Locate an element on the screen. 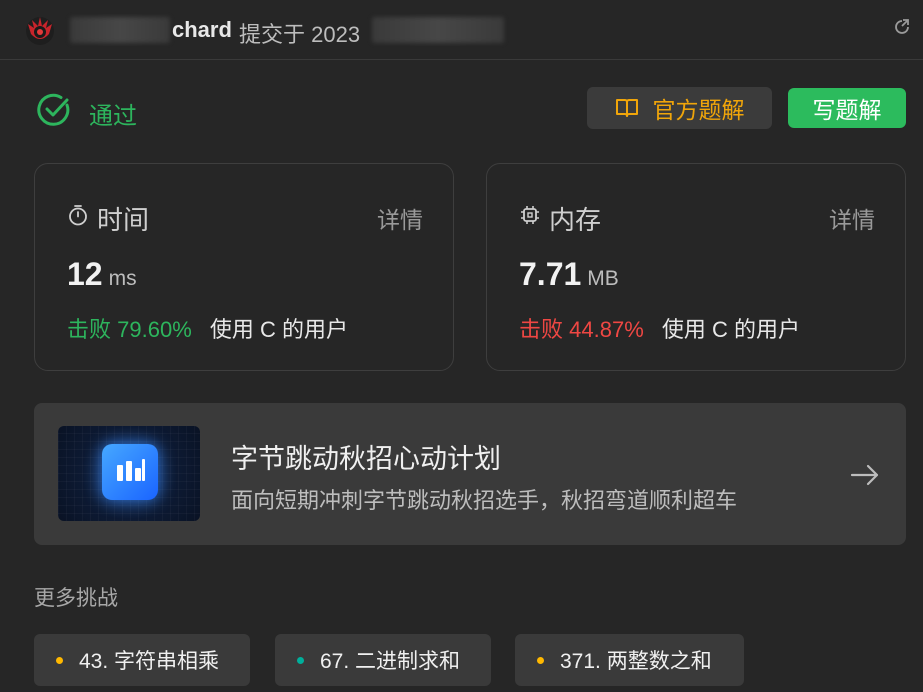 The height and width of the screenshot is (692, 923). time-detail-link: 详情 is located at coordinates (400, 218).